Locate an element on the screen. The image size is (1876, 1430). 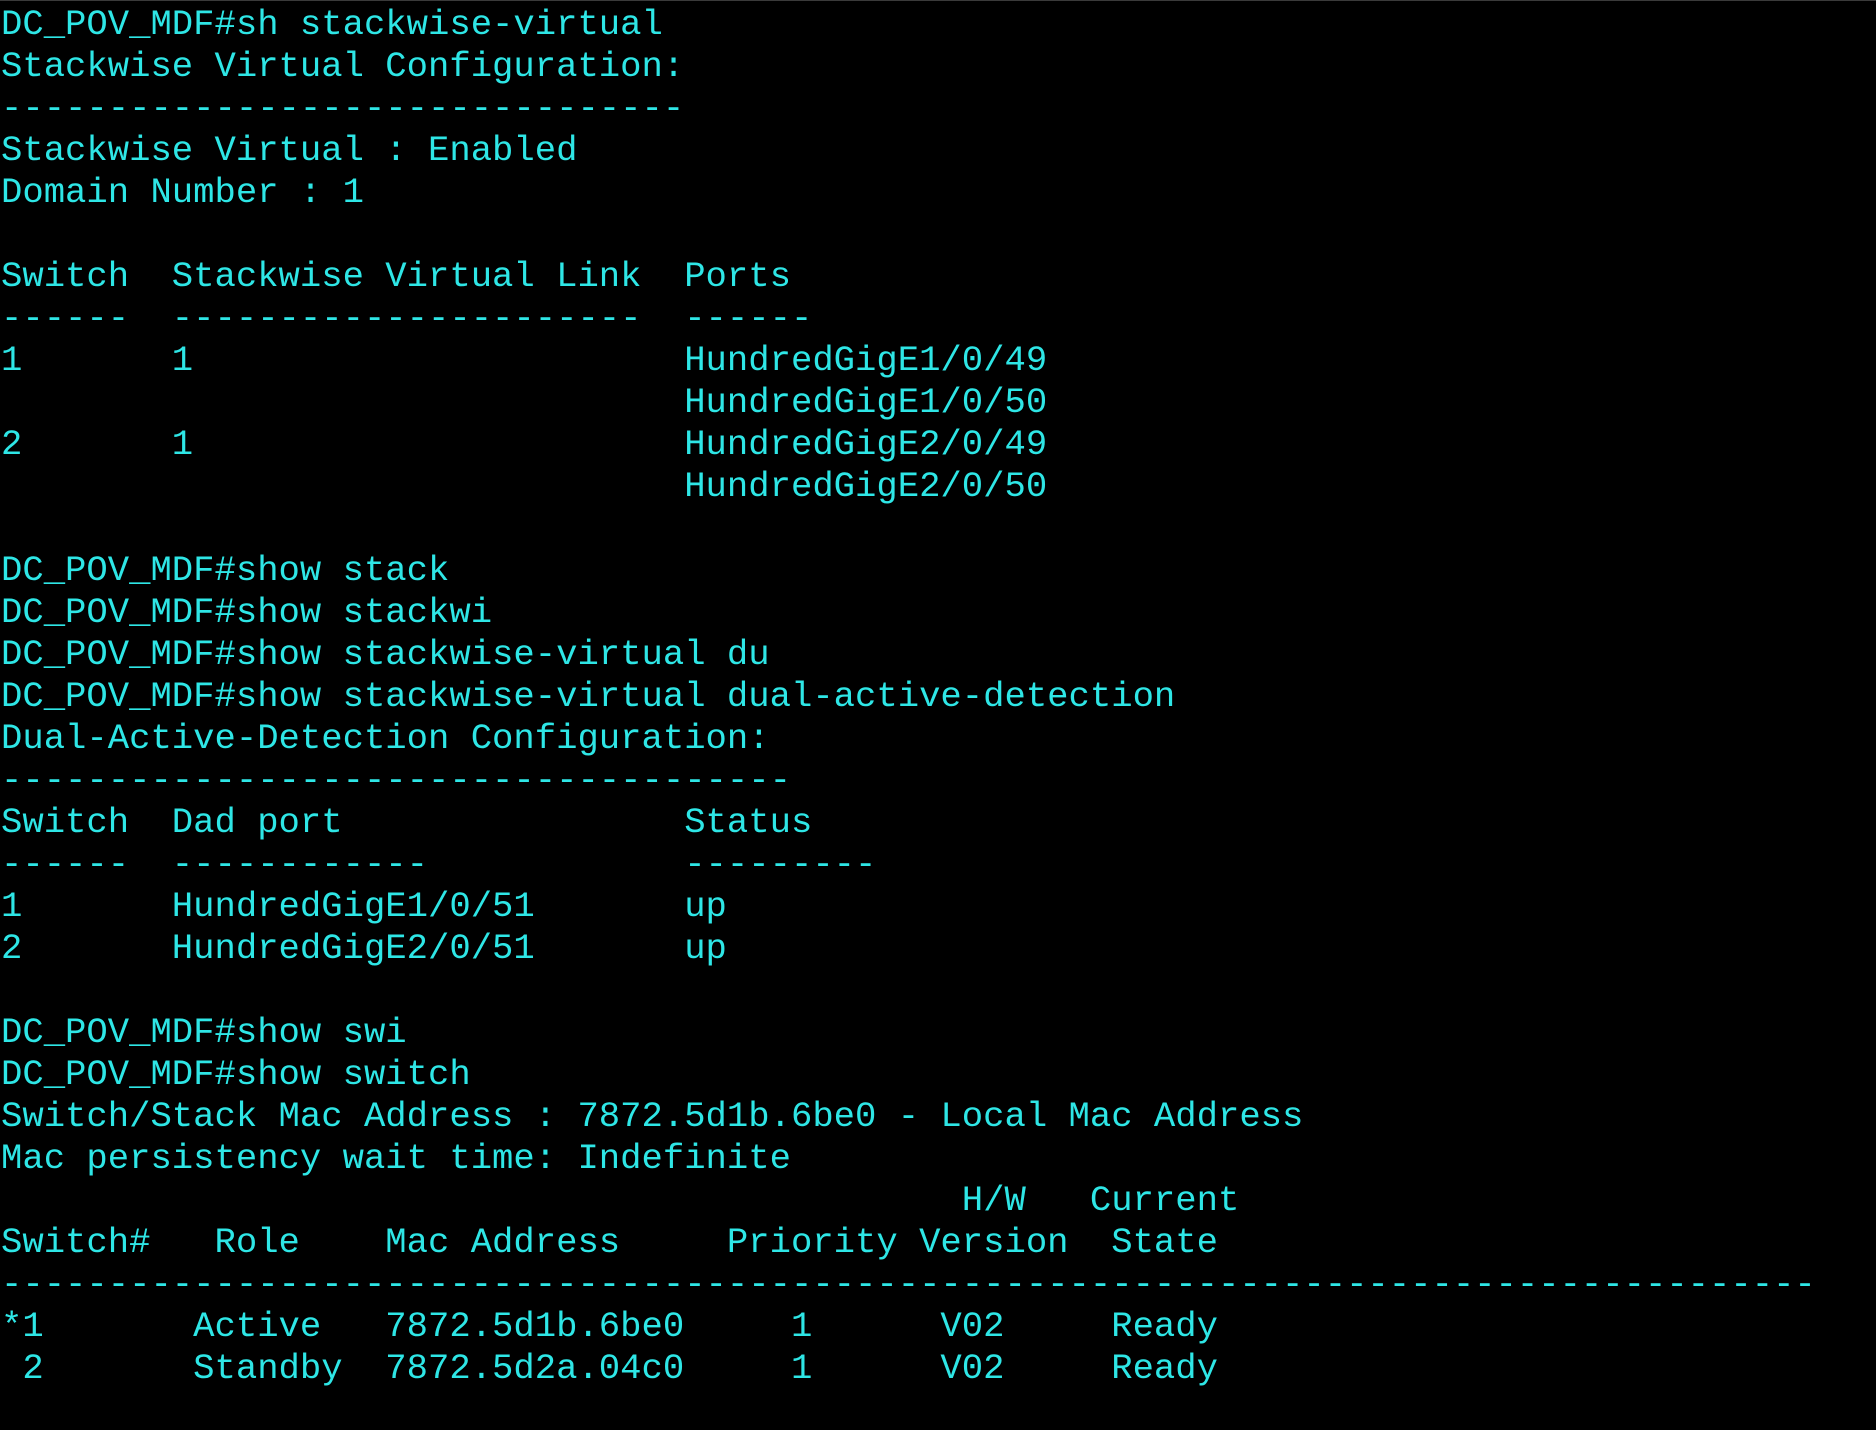
terminal-line: ------ ---------------------- ------ is located at coordinates (407, 318).